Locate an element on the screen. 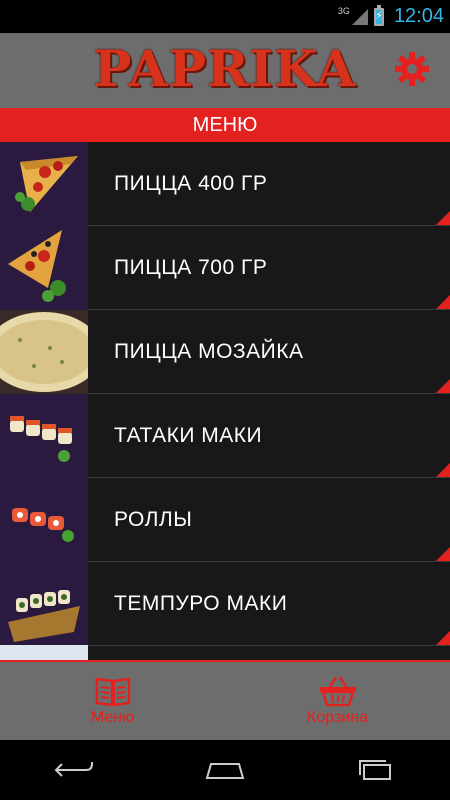  signal-icon is located at coordinates (359, 16).